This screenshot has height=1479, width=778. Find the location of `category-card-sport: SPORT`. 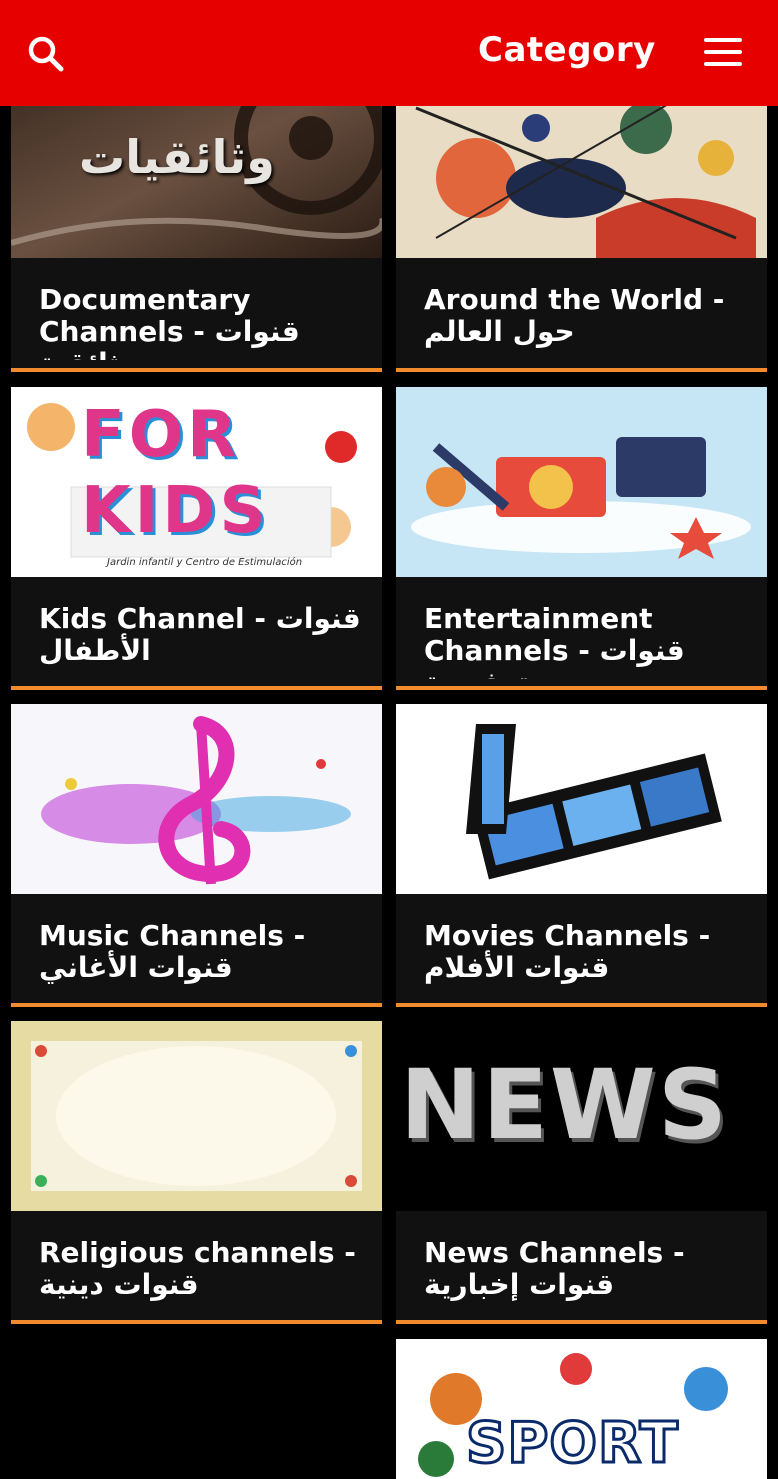

category-card-sport: SPORT is located at coordinates (581, 1409).